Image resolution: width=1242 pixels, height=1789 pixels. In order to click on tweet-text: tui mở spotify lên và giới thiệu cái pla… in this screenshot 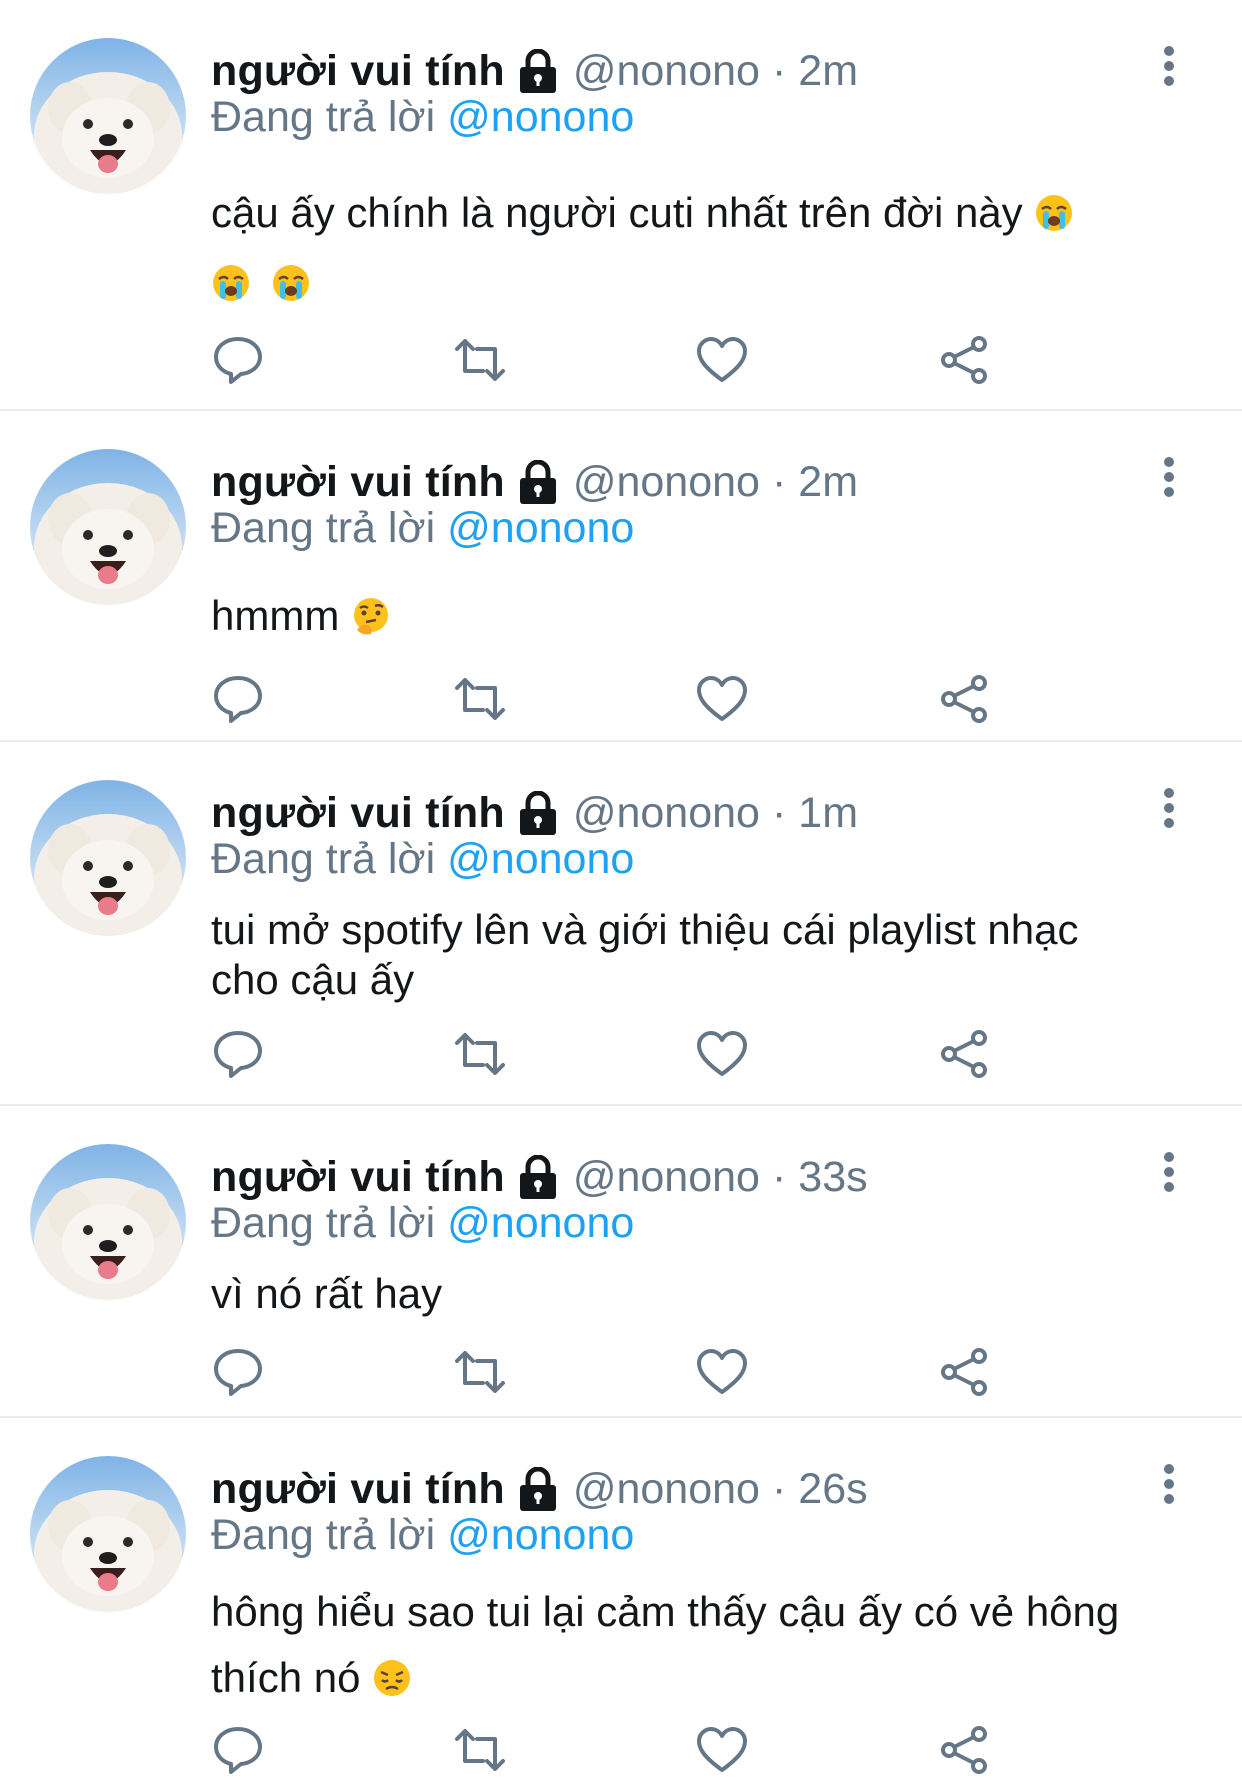, I will do `click(691, 955)`.